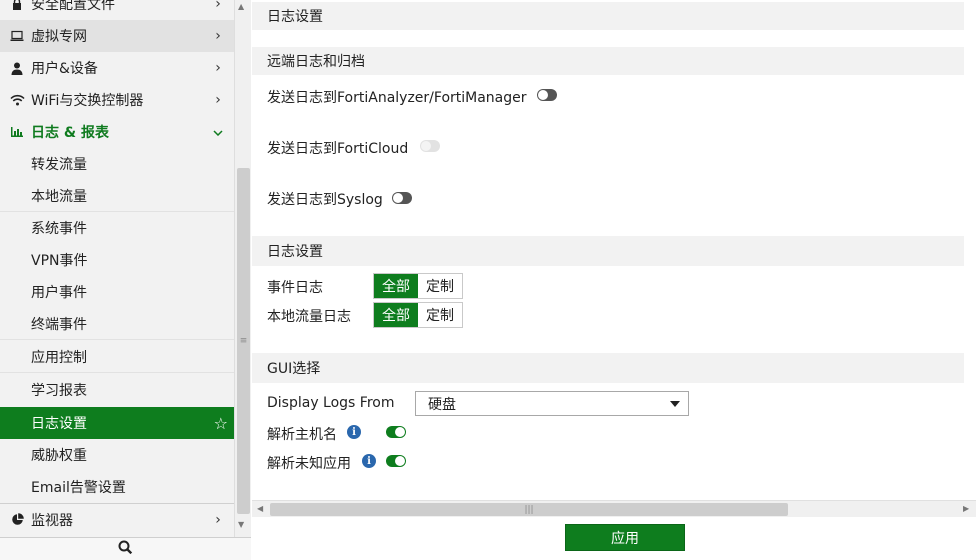 This screenshot has width=976, height=560. What do you see at coordinates (302, 435) in the screenshot?
I see `resolve-hostname-label: 解析主机名` at bounding box center [302, 435].